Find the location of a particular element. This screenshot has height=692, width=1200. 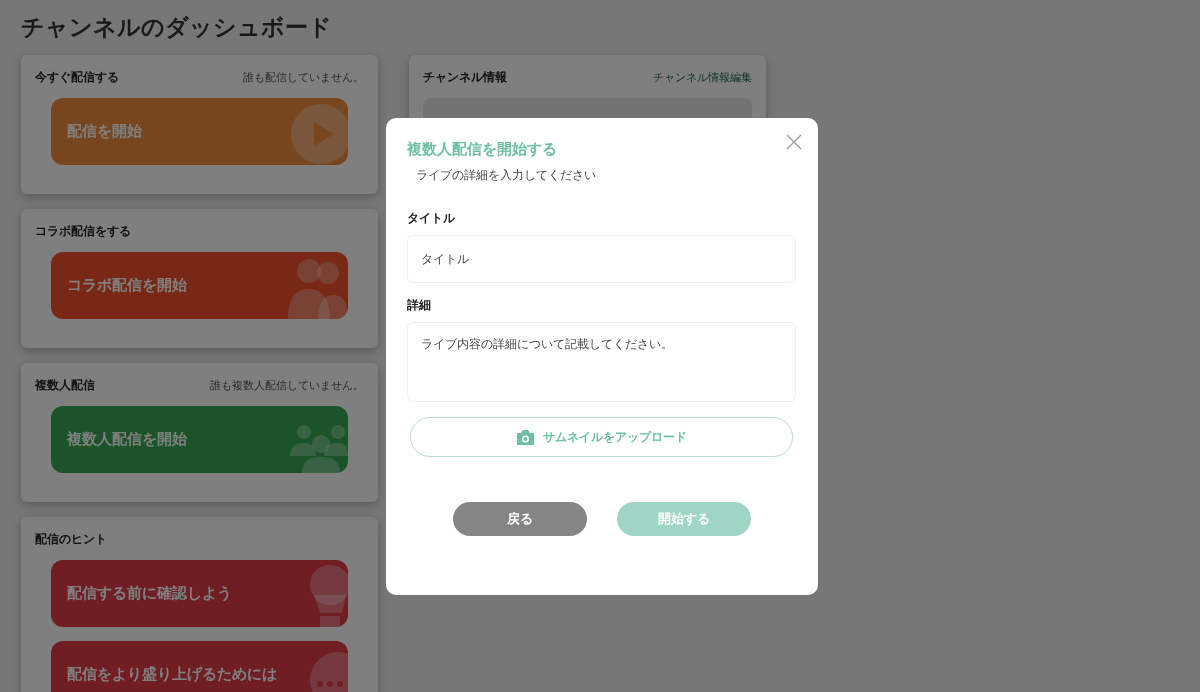

card-heading: コラボ配信をする is located at coordinates (83, 231).